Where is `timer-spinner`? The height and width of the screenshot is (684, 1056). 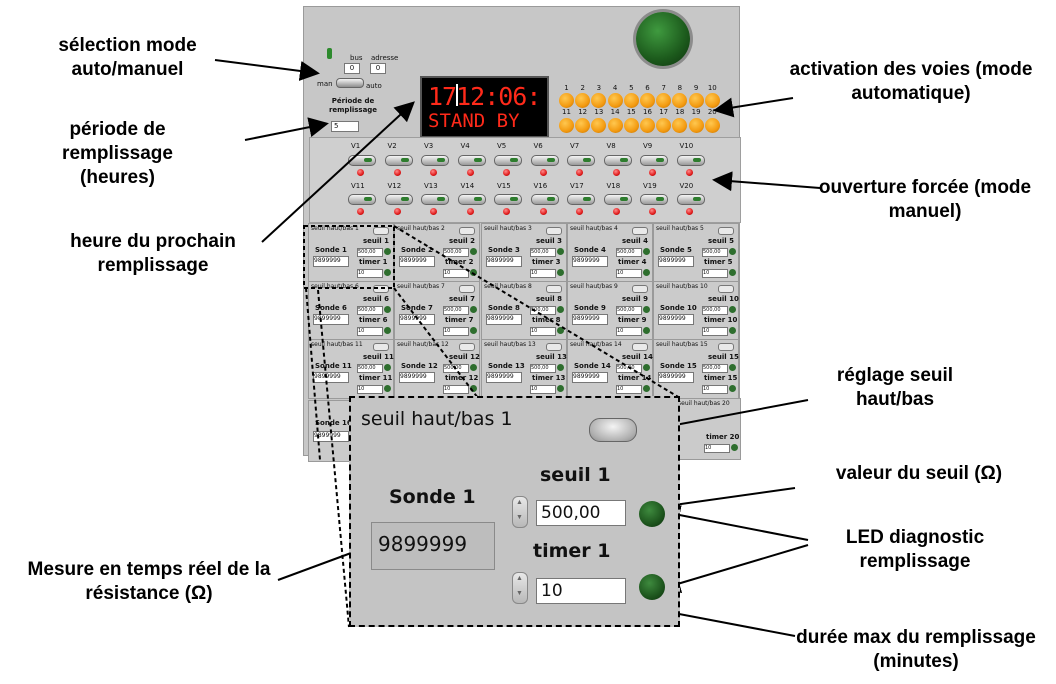
timer-spinner is located at coordinates (520, 588).